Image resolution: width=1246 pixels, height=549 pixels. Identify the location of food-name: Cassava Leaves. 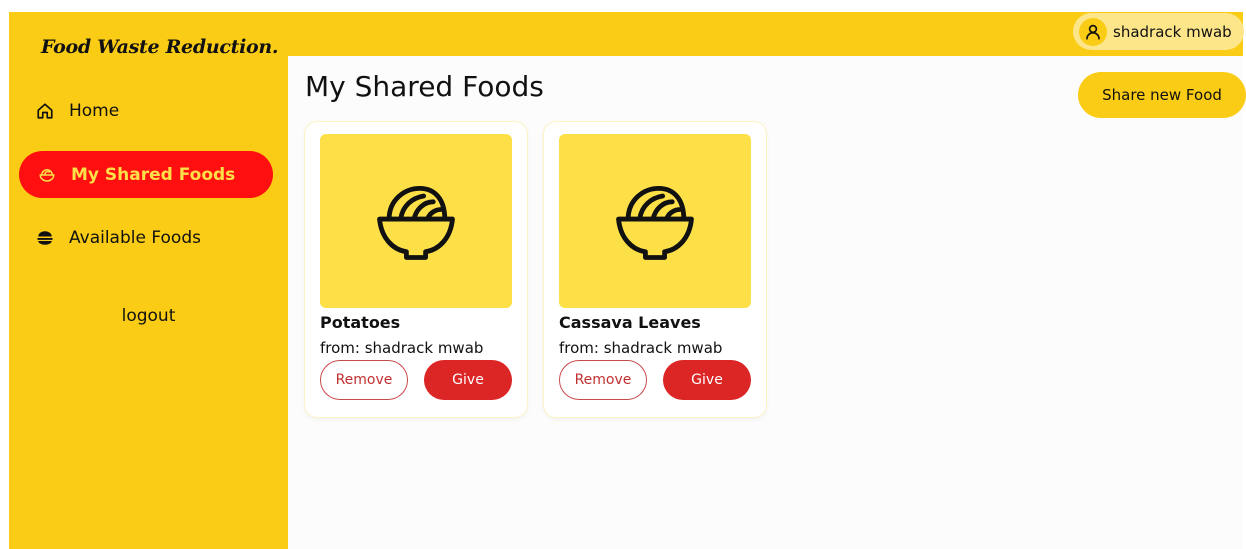
(630, 322).